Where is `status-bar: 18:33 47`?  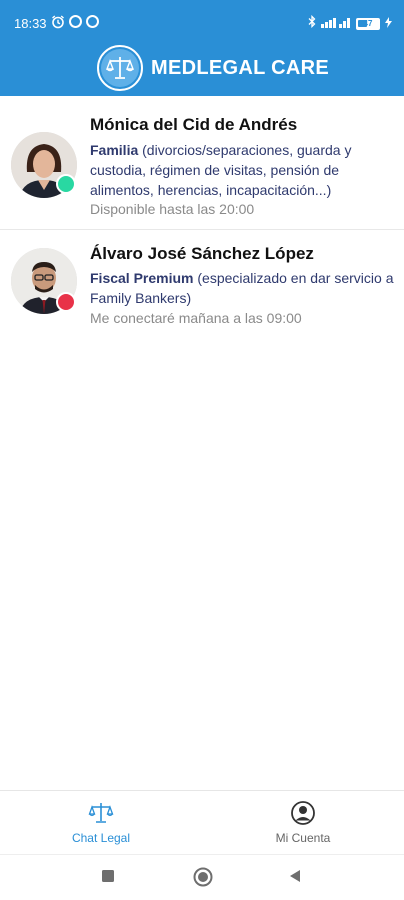 status-bar: 18:33 47 is located at coordinates (202, 22).